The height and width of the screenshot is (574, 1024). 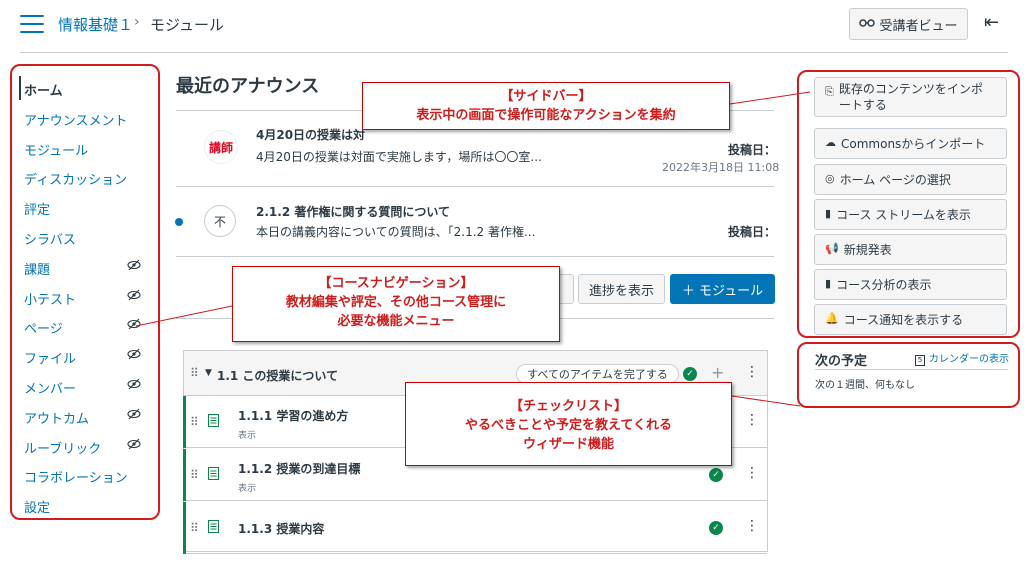 I want to click on nav-highlight-frame, so click(x=85, y=292).